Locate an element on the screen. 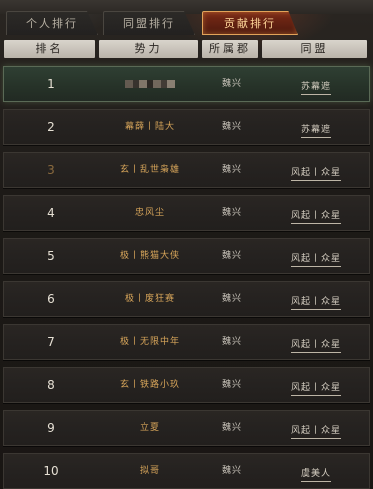  faction-name: 极丨无限中年 is located at coordinates (150, 342).